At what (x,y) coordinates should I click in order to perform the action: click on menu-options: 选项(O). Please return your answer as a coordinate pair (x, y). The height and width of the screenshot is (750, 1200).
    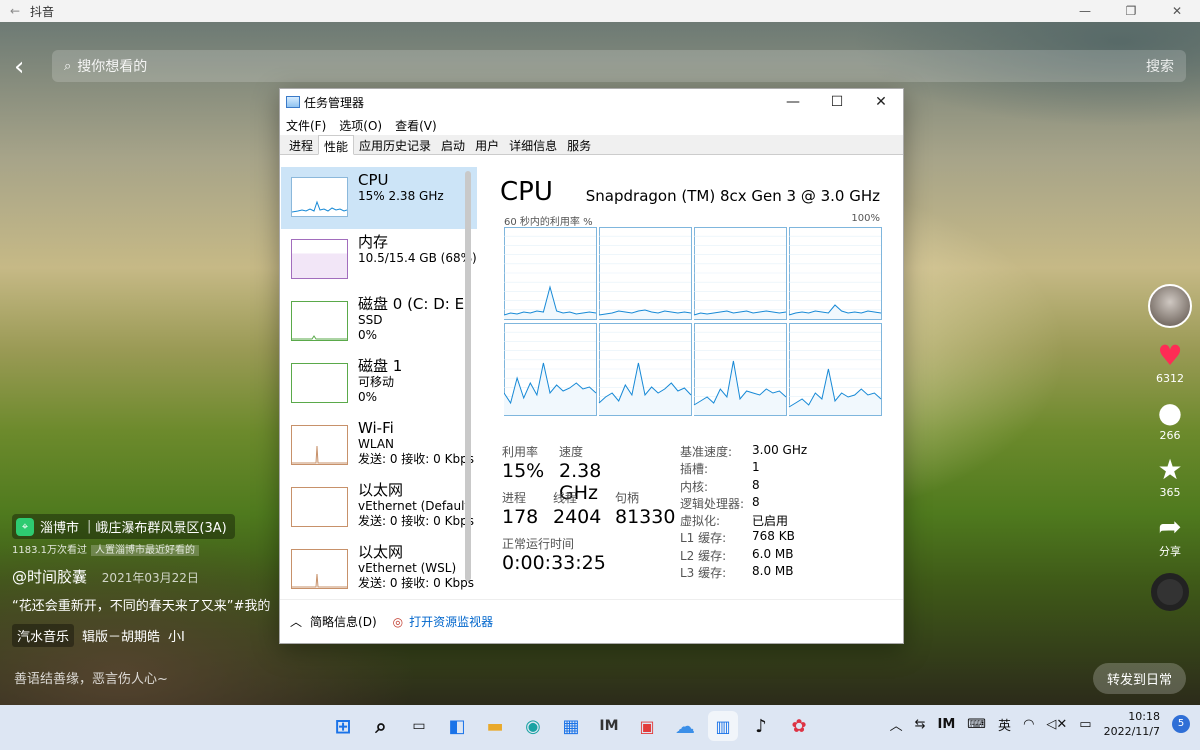
    Looking at the image, I should click on (360, 125).